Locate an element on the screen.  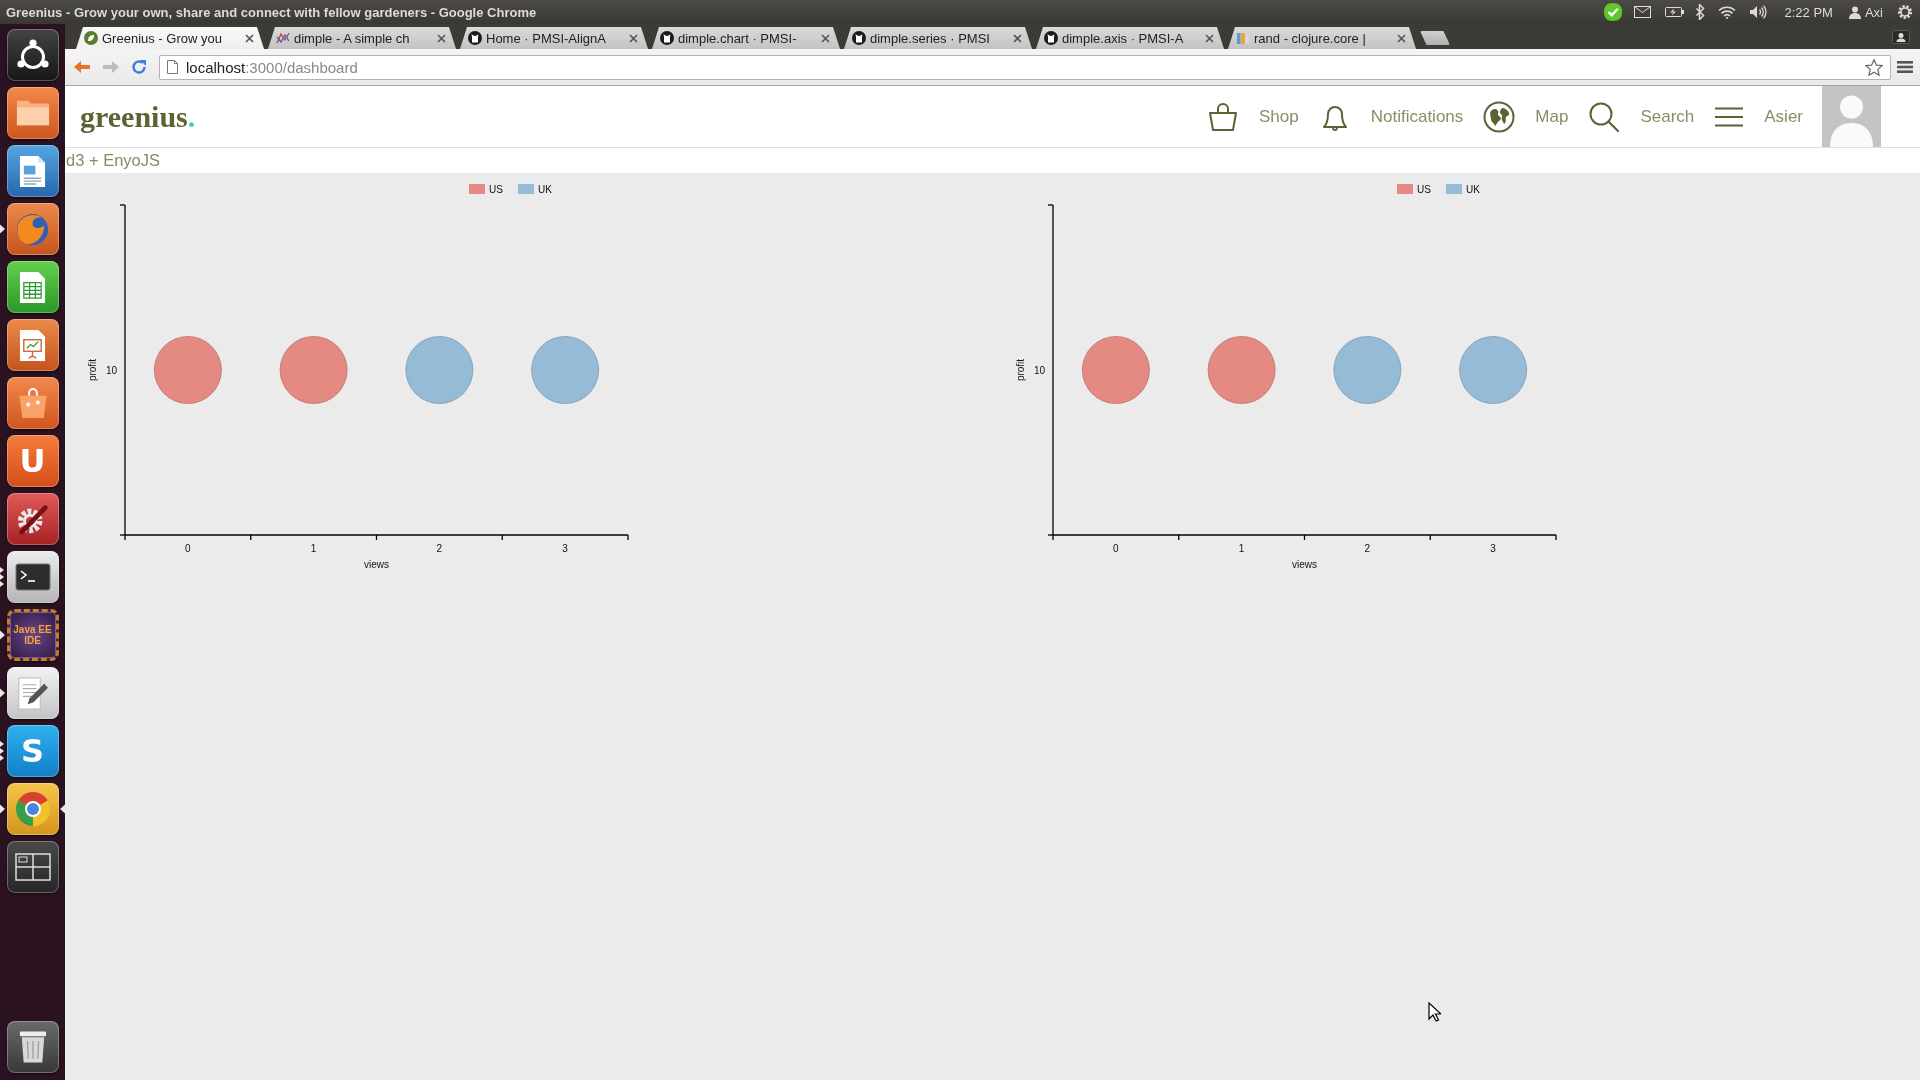
logo: greenius. is located at coordinates (138, 116).